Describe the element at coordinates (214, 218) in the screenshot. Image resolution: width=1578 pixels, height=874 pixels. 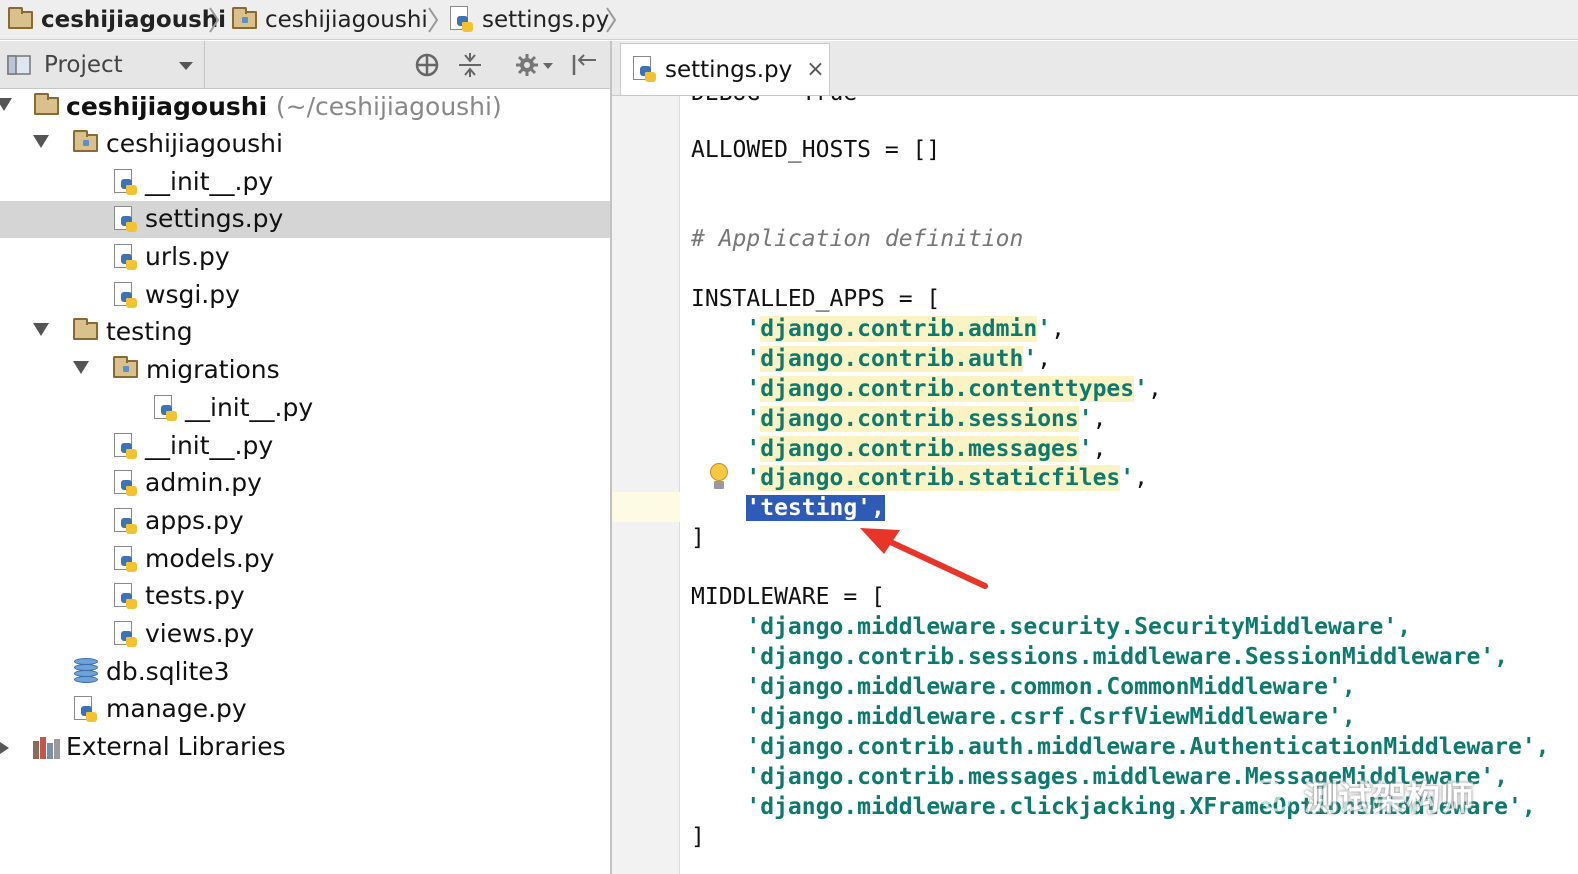
I see `tree-item-label: settings.py` at that location.